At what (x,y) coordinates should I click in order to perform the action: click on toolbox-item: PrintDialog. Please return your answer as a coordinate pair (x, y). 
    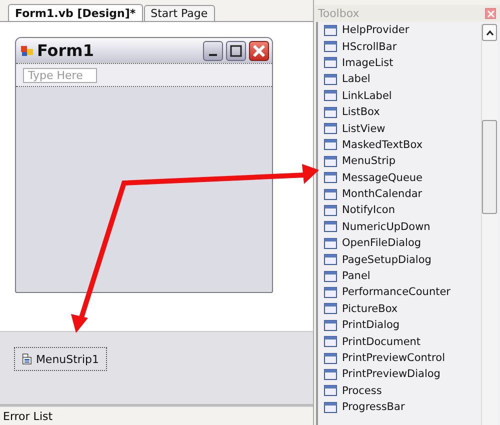
    Looking at the image, I should click on (402, 325).